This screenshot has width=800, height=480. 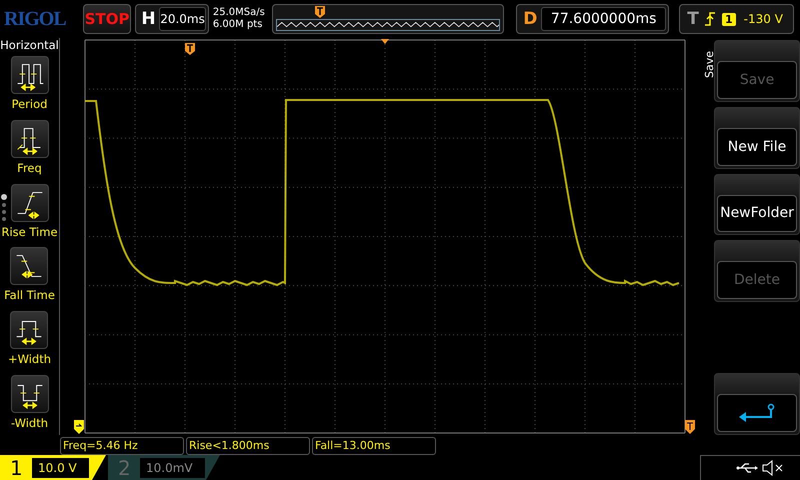 What do you see at coordinates (29, 203) in the screenshot?
I see `rise-measure-icon` at bounding box center [29, 203].